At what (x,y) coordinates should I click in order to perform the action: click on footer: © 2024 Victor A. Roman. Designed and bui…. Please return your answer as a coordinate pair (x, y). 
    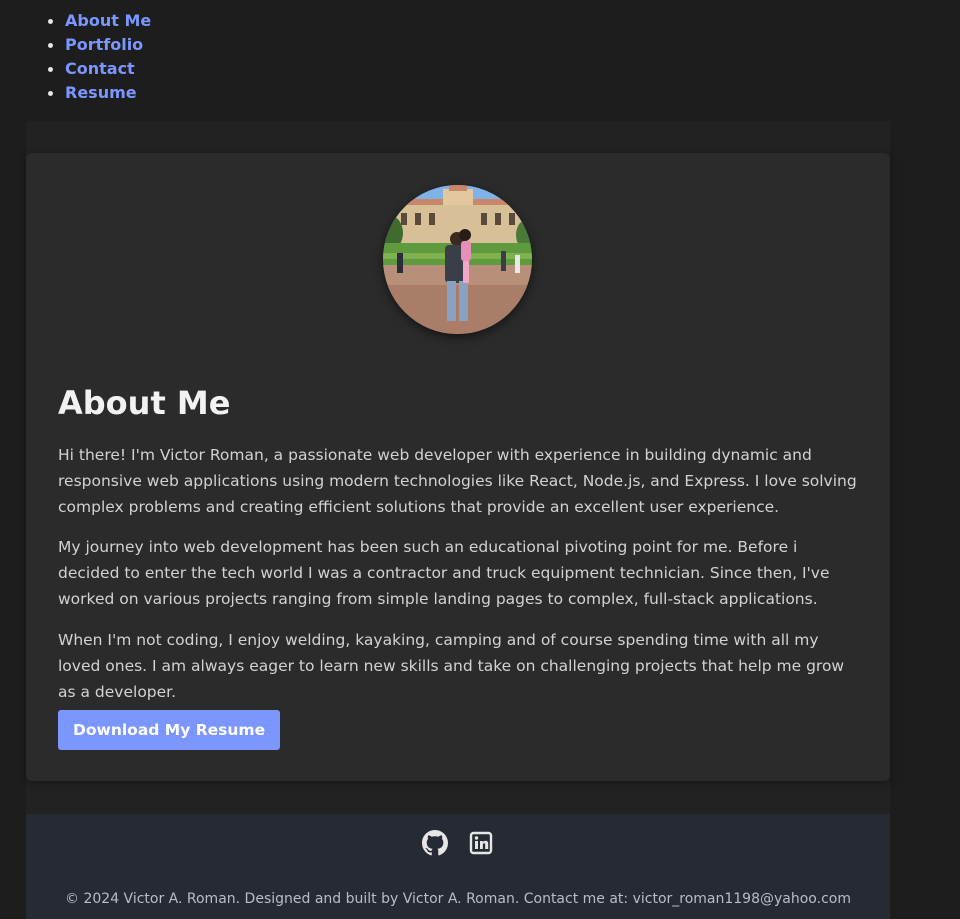
    Looking at the image, I should click on (458, 866).